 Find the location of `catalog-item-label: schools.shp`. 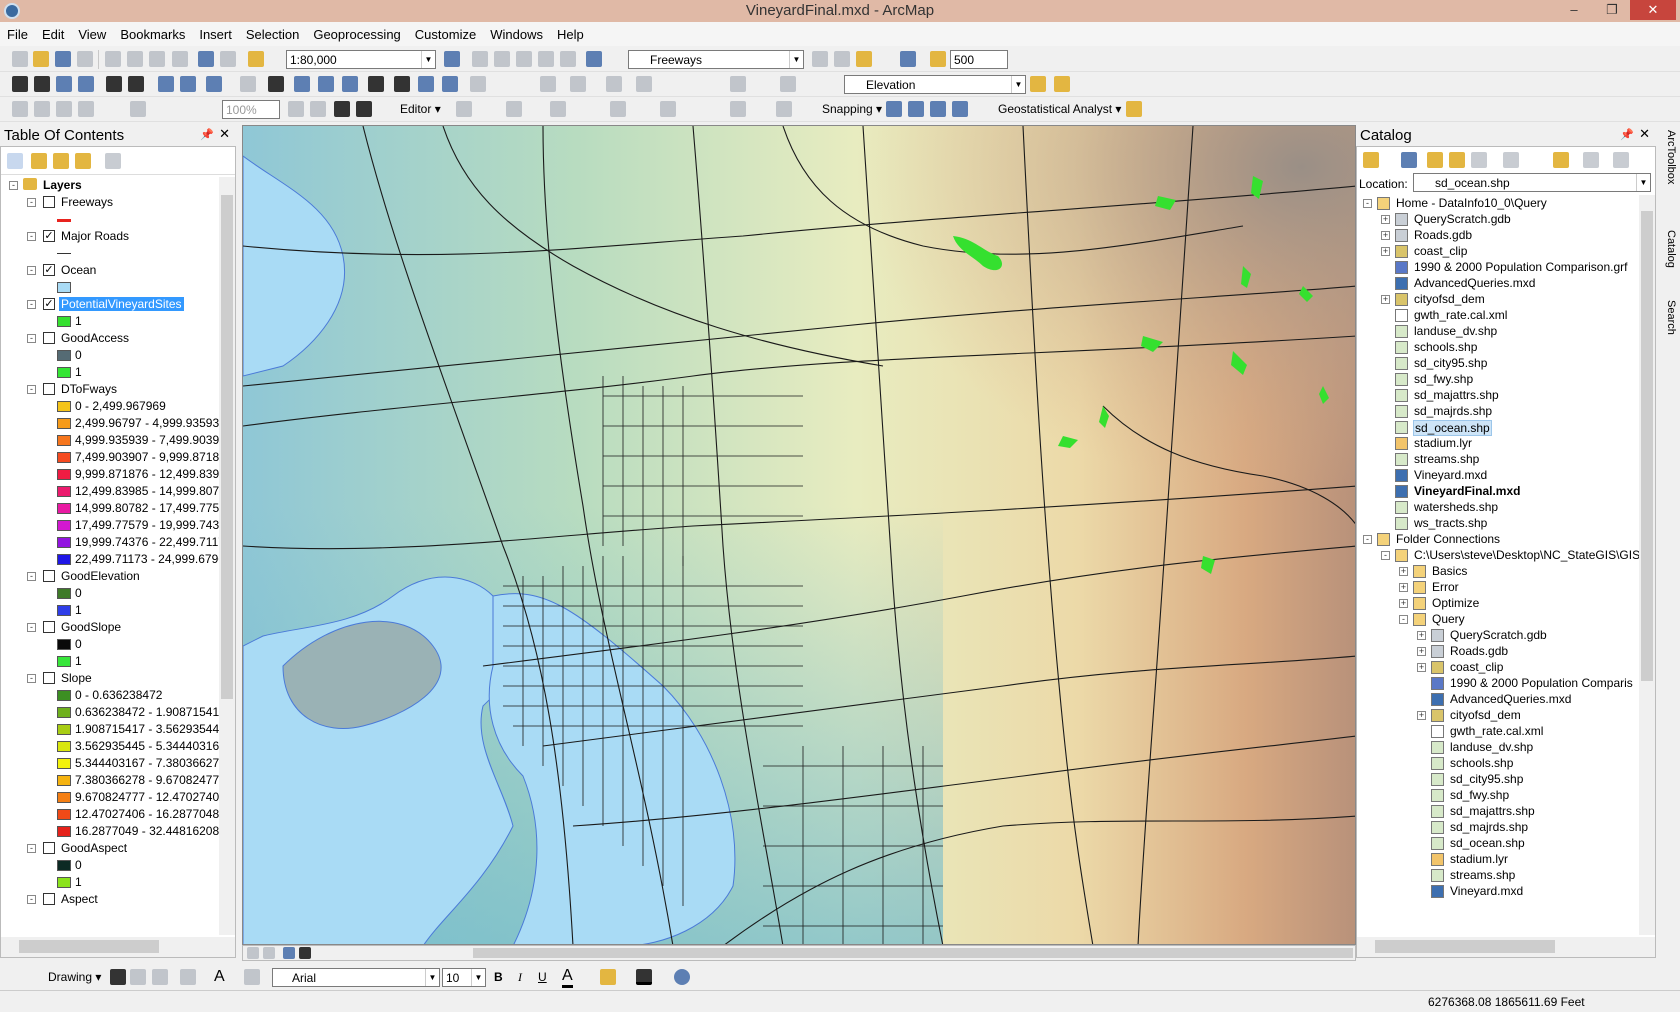

catalog-item-label: schools.shp is located at coordinates (1445, 347).